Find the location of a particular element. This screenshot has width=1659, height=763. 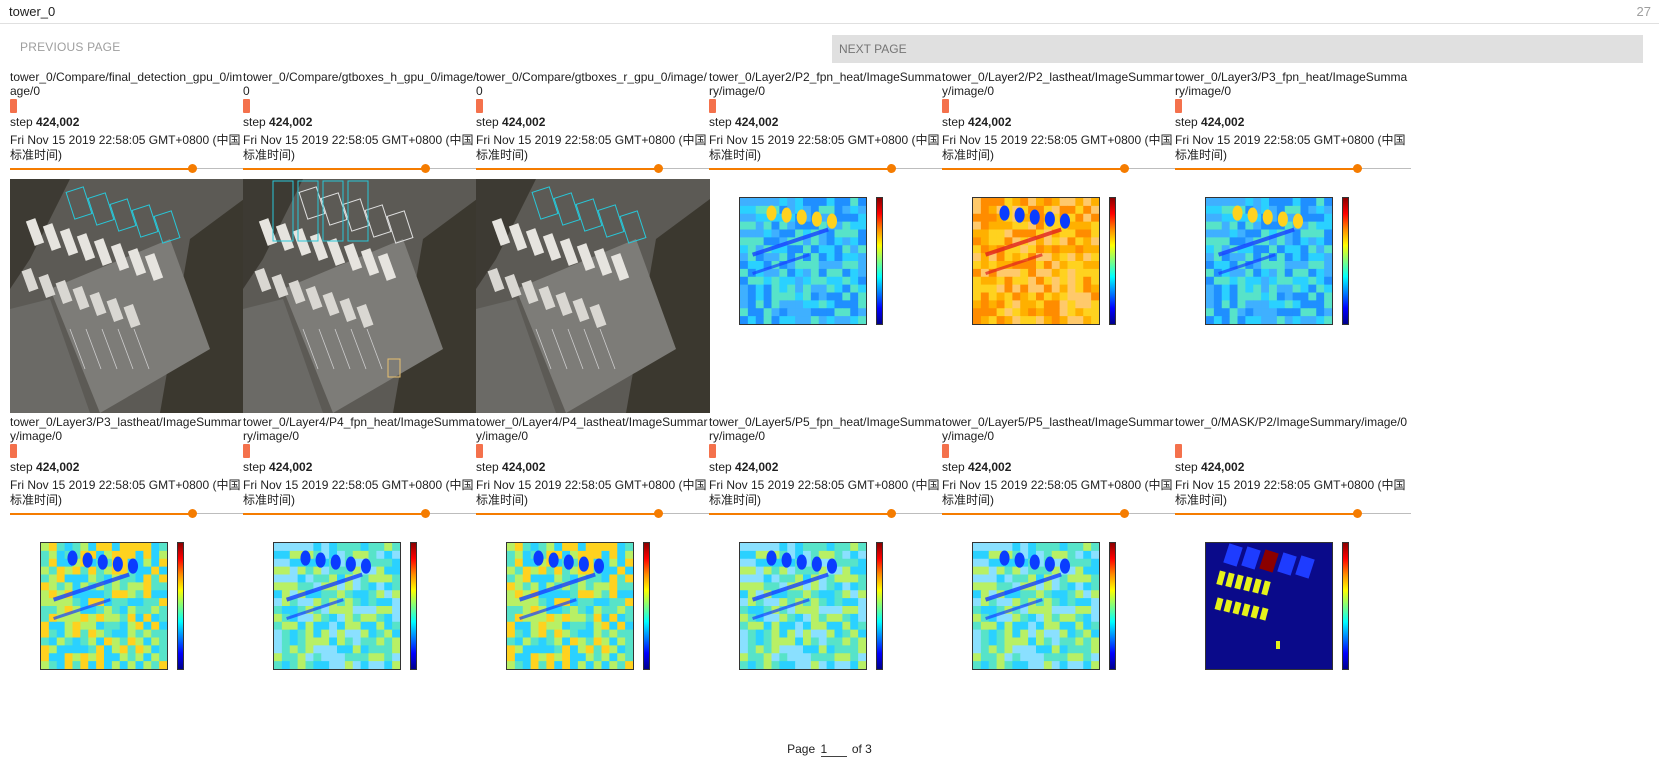

run-name: tower_0 is located at coordinates (32, 11).